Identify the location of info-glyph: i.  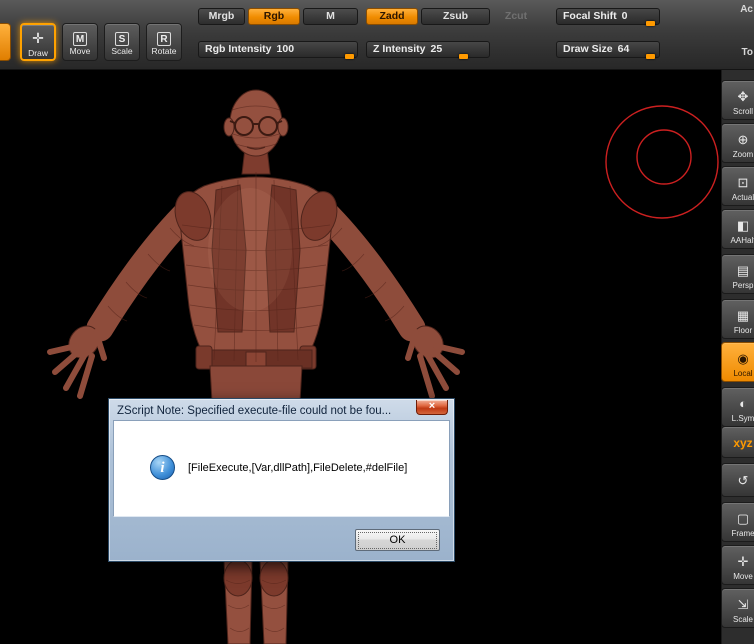
(162, 468).